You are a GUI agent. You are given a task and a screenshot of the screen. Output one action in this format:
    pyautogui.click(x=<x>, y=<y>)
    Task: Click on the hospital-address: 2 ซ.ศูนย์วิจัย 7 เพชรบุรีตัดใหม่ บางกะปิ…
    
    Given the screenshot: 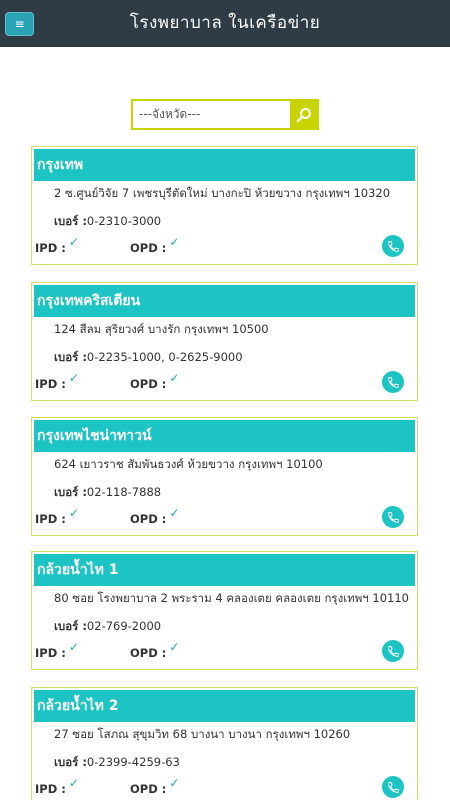 What is the action you would take?
    pyautogui.click(x=222, y=193)
    